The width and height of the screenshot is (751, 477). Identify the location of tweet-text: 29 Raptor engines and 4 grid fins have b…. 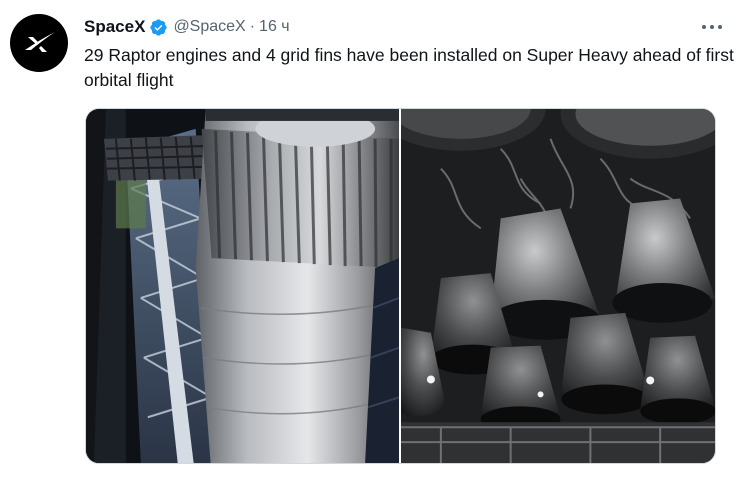
(409, 67).